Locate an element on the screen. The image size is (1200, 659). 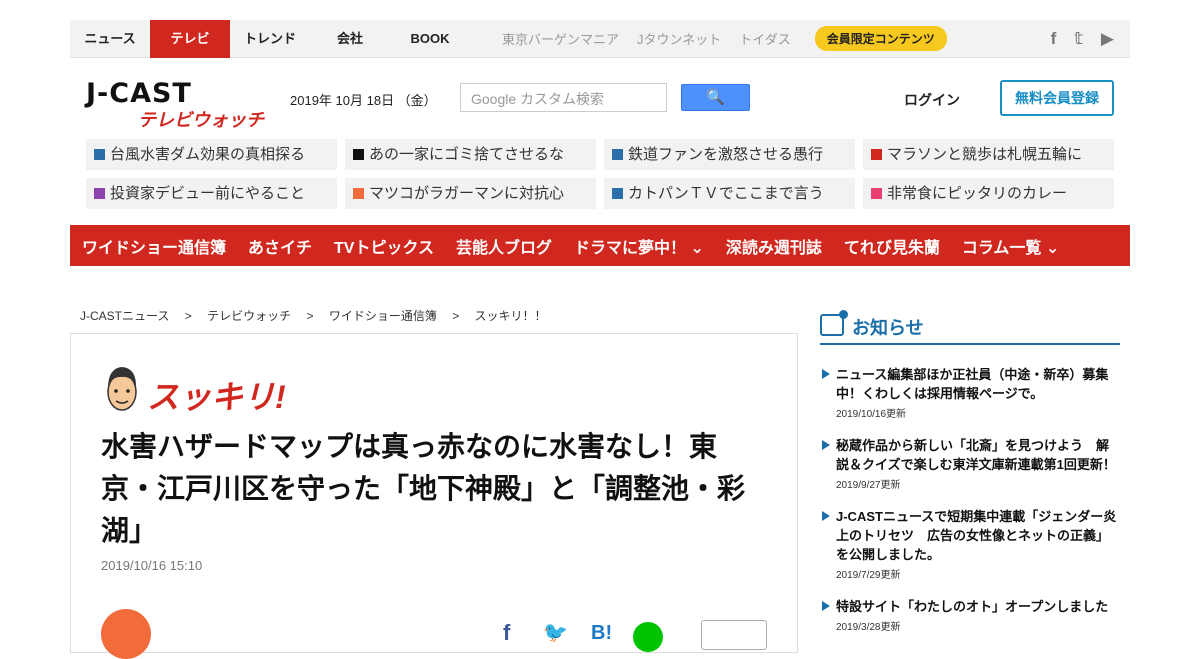
login-link: ログイン is located at coordinates (932, 100).